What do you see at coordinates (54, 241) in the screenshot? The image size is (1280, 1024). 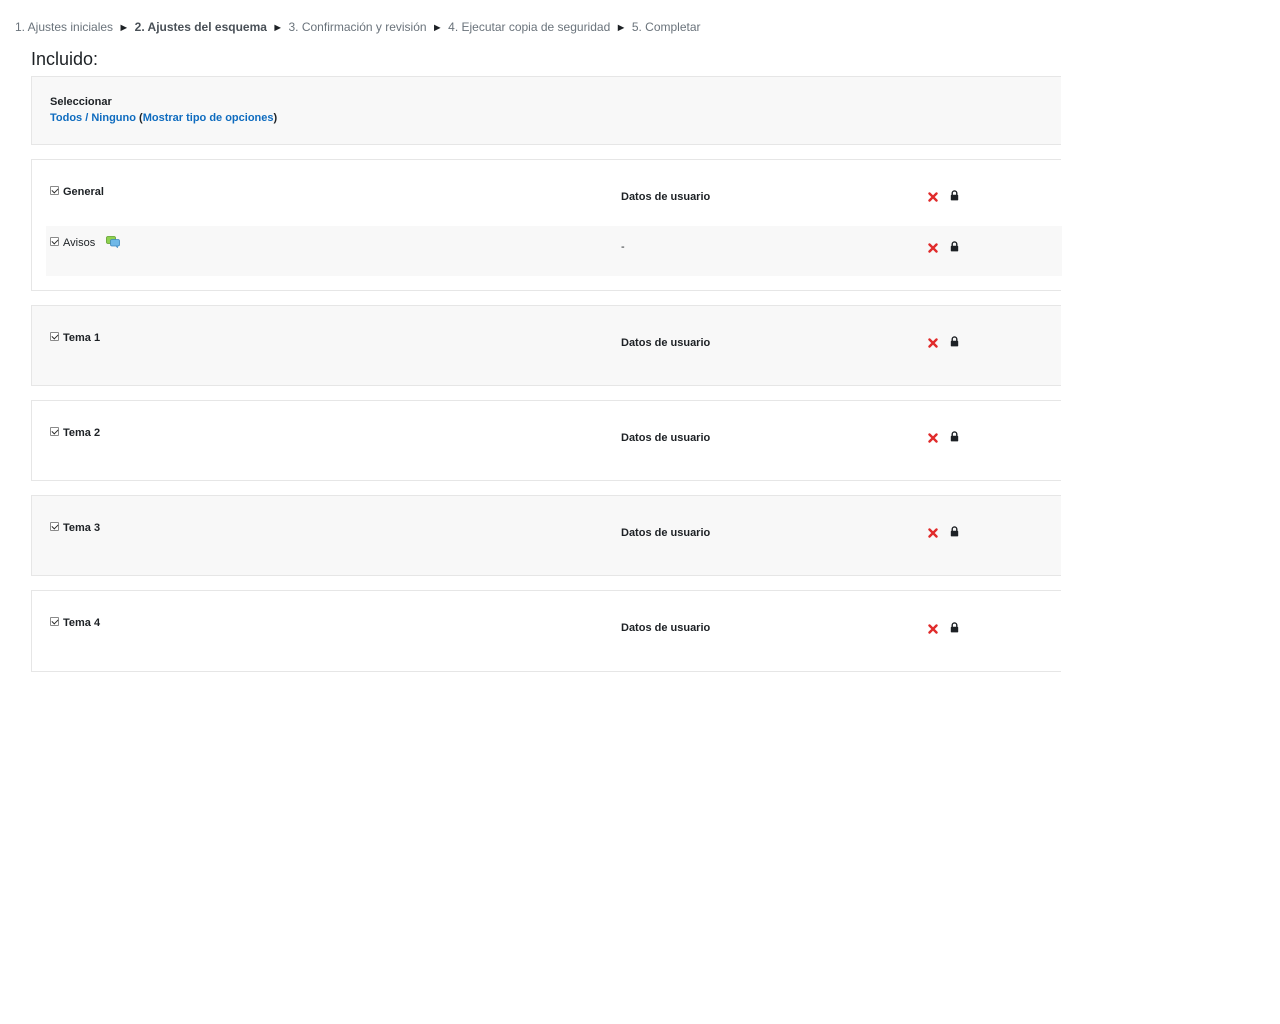 I see `include-avisos-checkbox` at bounding box center [54, 241].